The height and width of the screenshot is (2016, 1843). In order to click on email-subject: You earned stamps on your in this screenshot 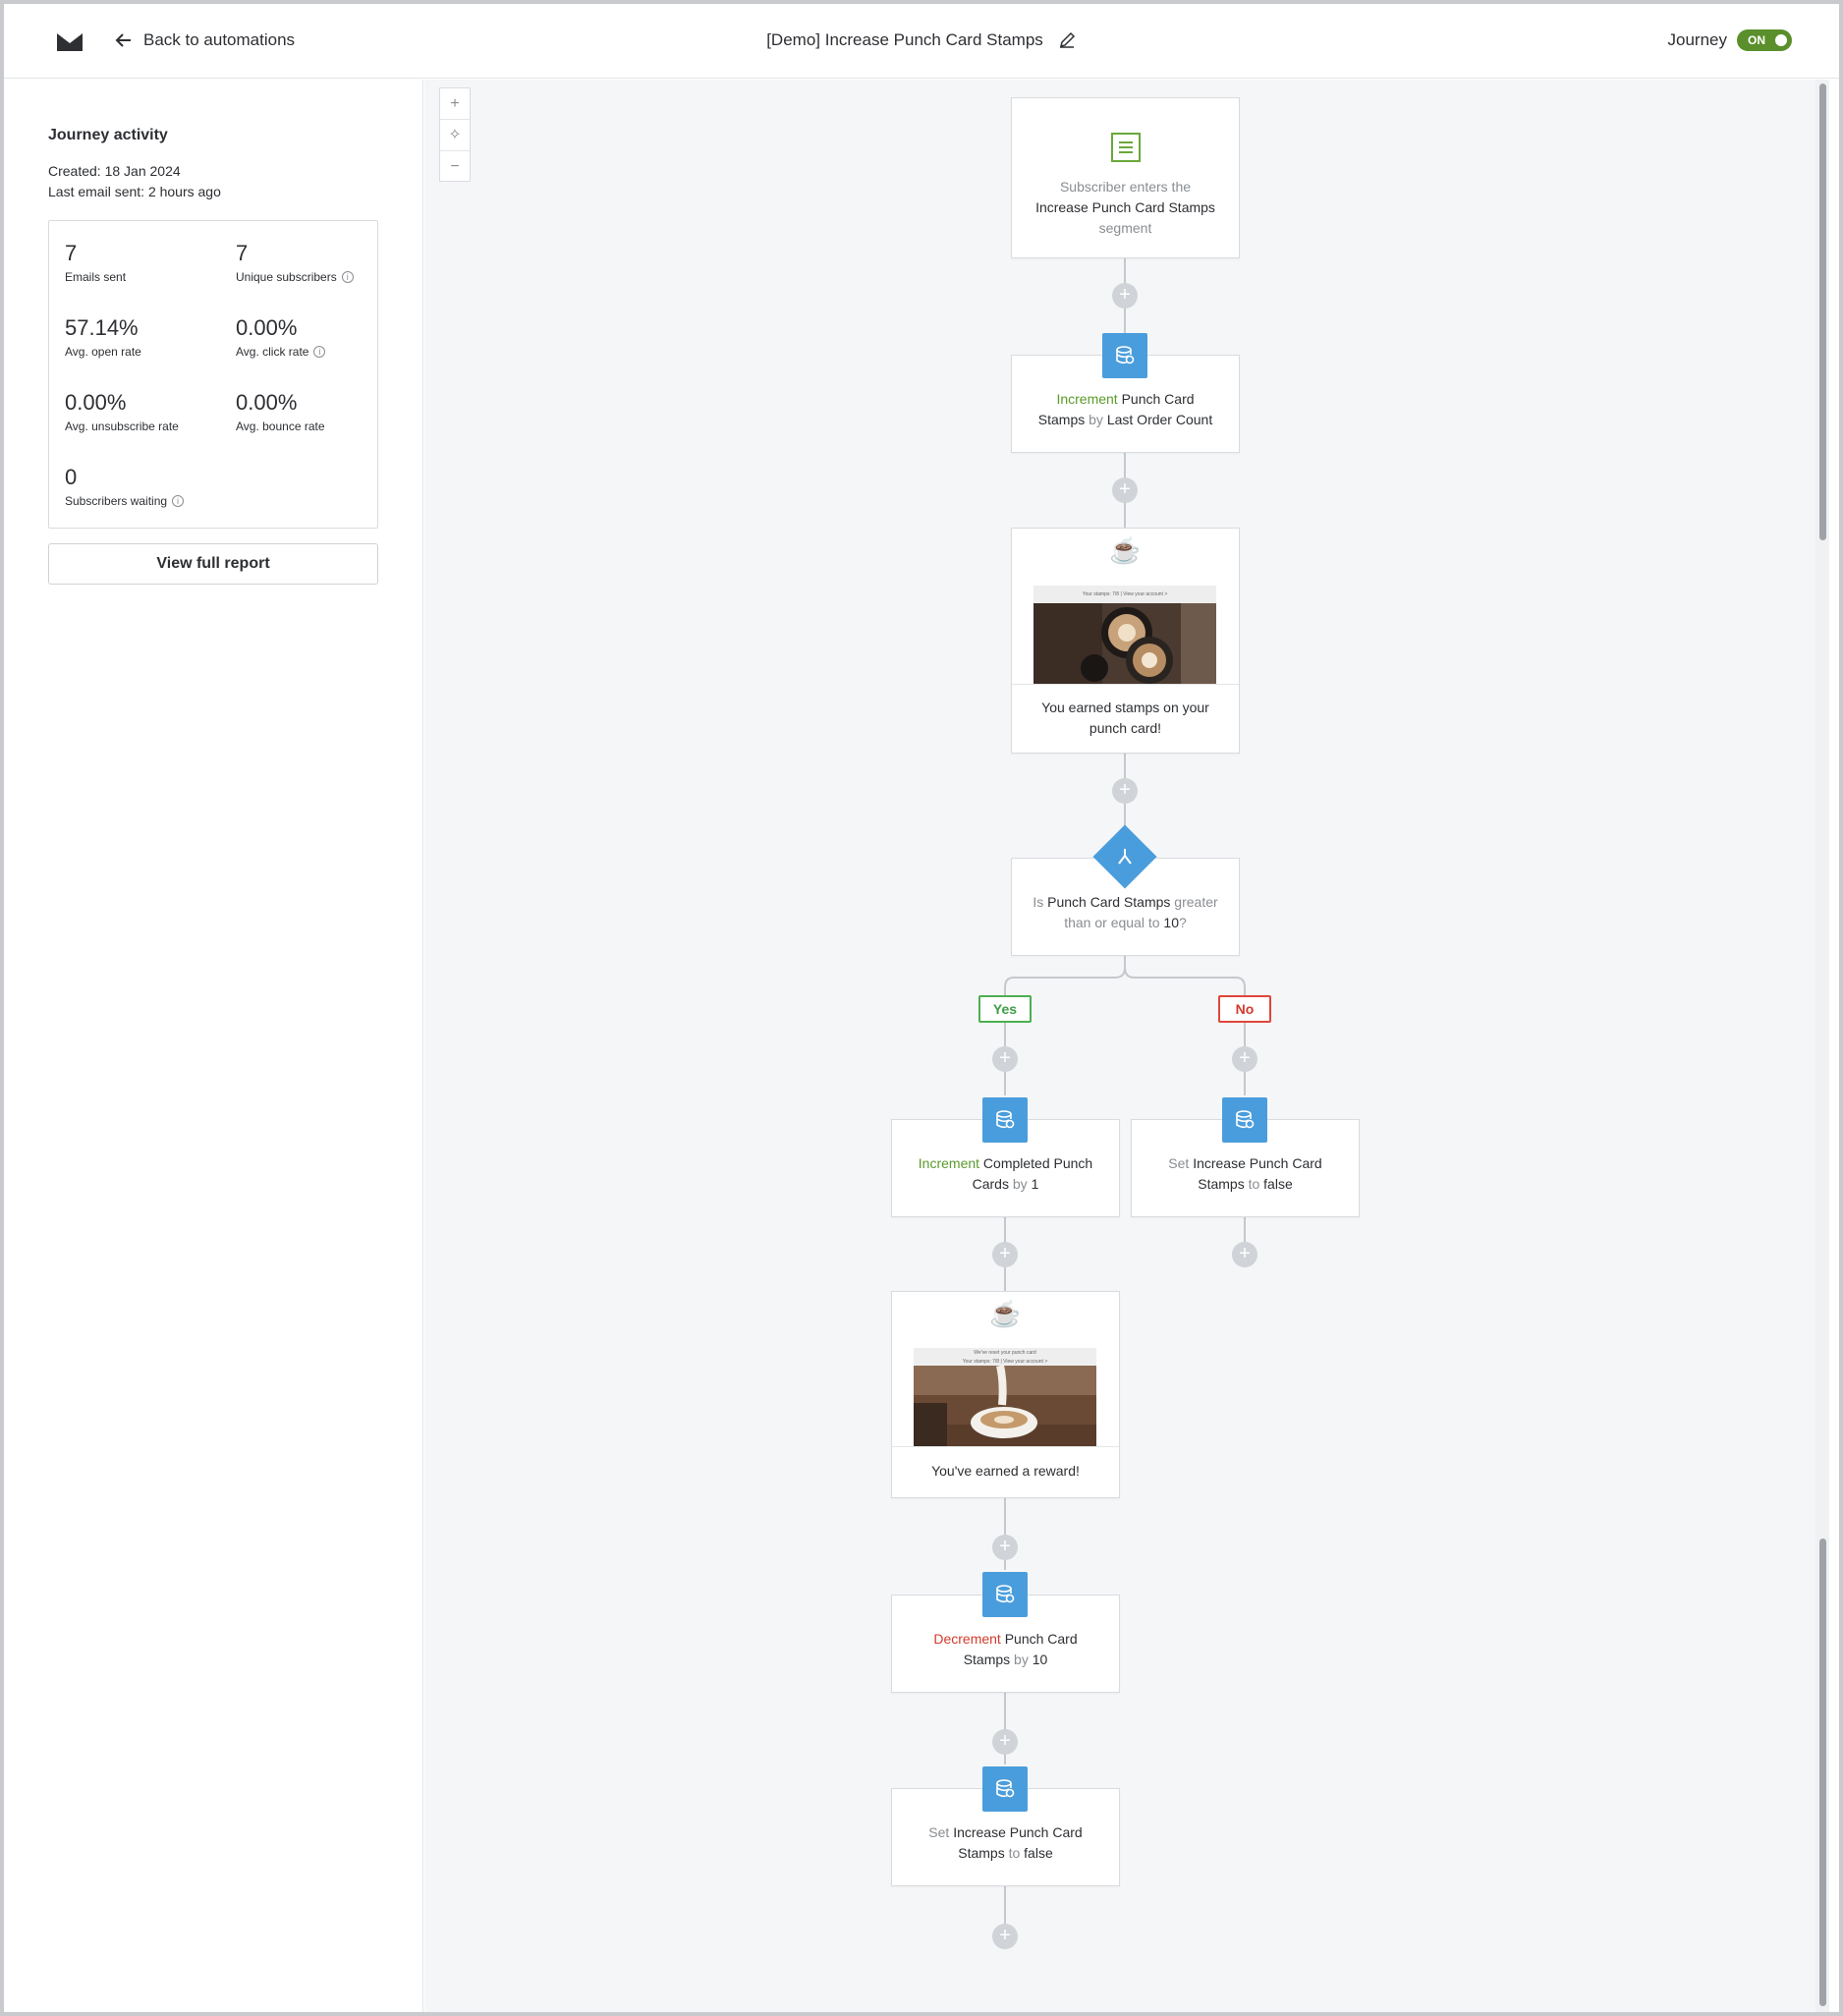, I will do `click(1125, 707)`.